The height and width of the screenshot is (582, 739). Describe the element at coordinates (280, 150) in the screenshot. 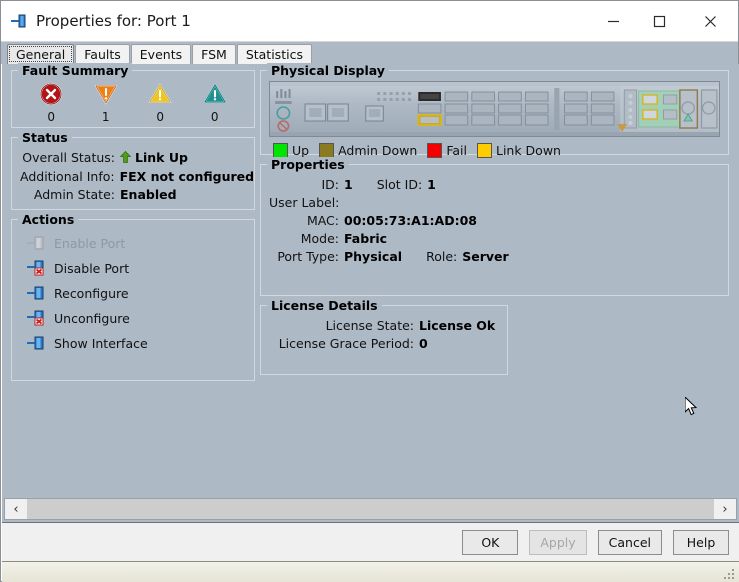

I see `legend-swatch-up` at that location.